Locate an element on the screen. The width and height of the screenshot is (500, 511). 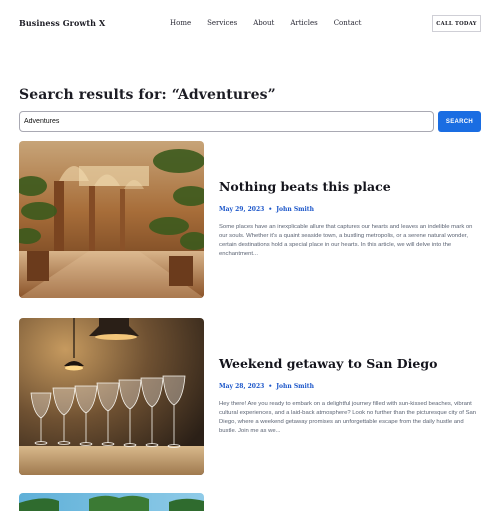
brand-logo: Business Growth X is located at coordinates (62, 23).